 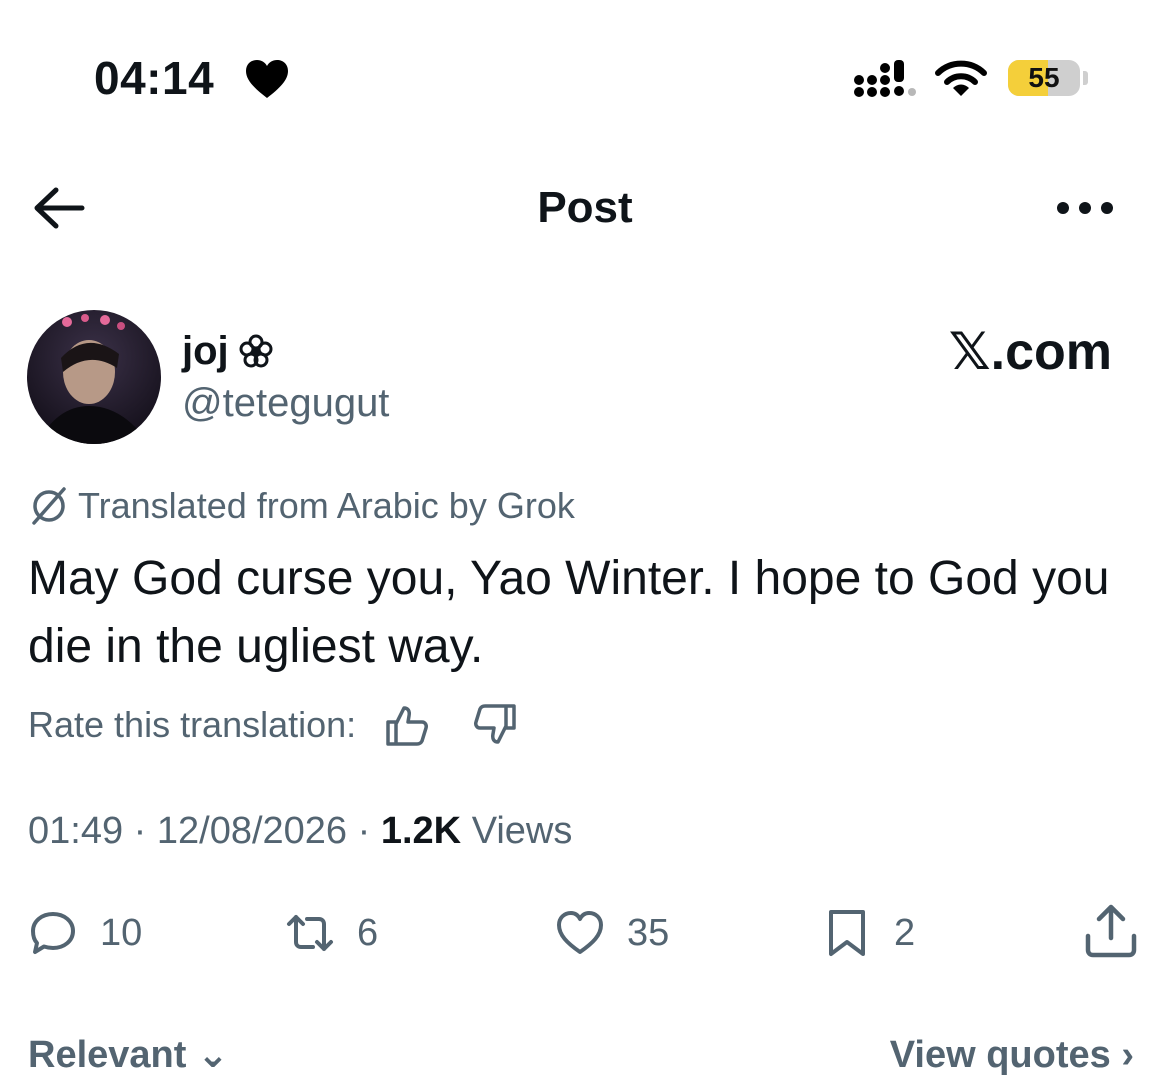 I want to click on translation-note-text: Translated from Arabic by Grok, so click(x=326, y=505).